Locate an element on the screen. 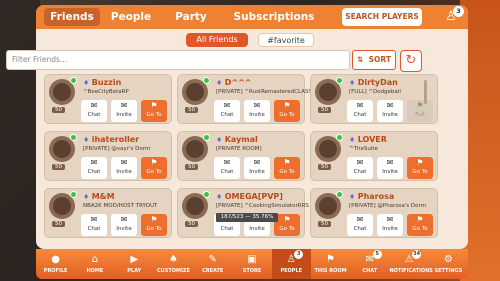 The image size is (500, 281). tab-party: Party is located at coordinates (191, 17).